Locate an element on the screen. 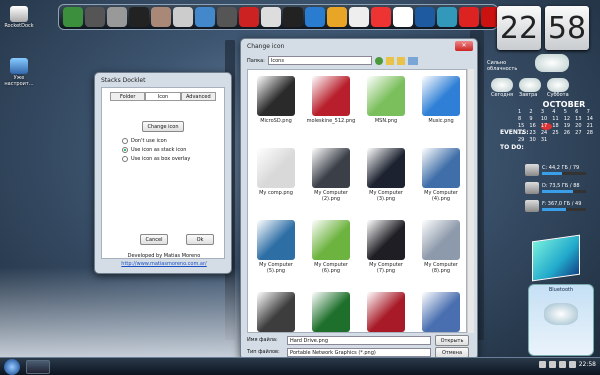  calendar-day: 5 is located at coordinates (569, 112).